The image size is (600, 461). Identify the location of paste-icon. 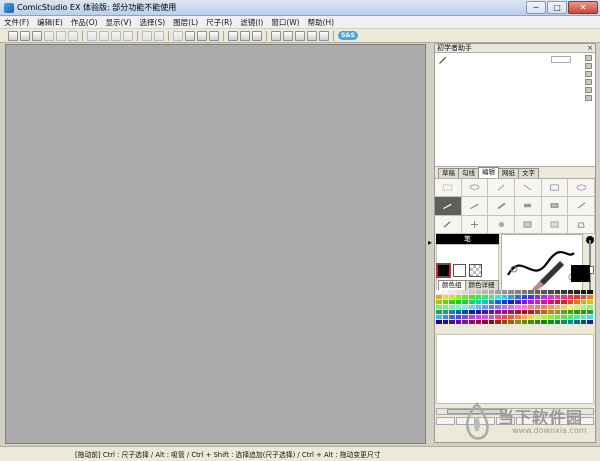
(116, 35).